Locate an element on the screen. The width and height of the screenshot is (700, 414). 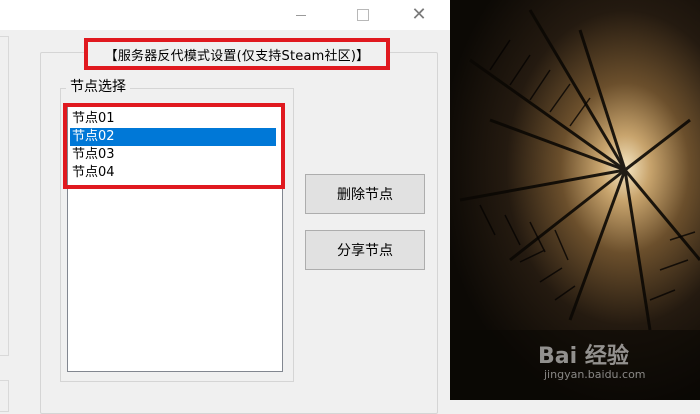
node-list-item: 节点03 is located at coordinates (173, 155).